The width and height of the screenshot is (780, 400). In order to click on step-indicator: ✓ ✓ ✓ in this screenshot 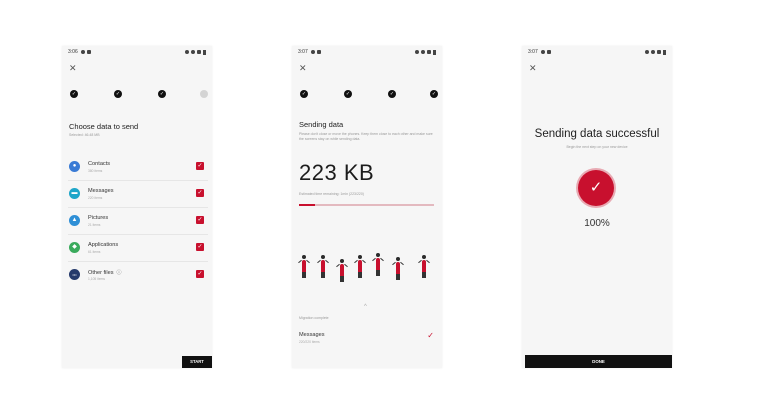, I will do `click(139, 95)`.